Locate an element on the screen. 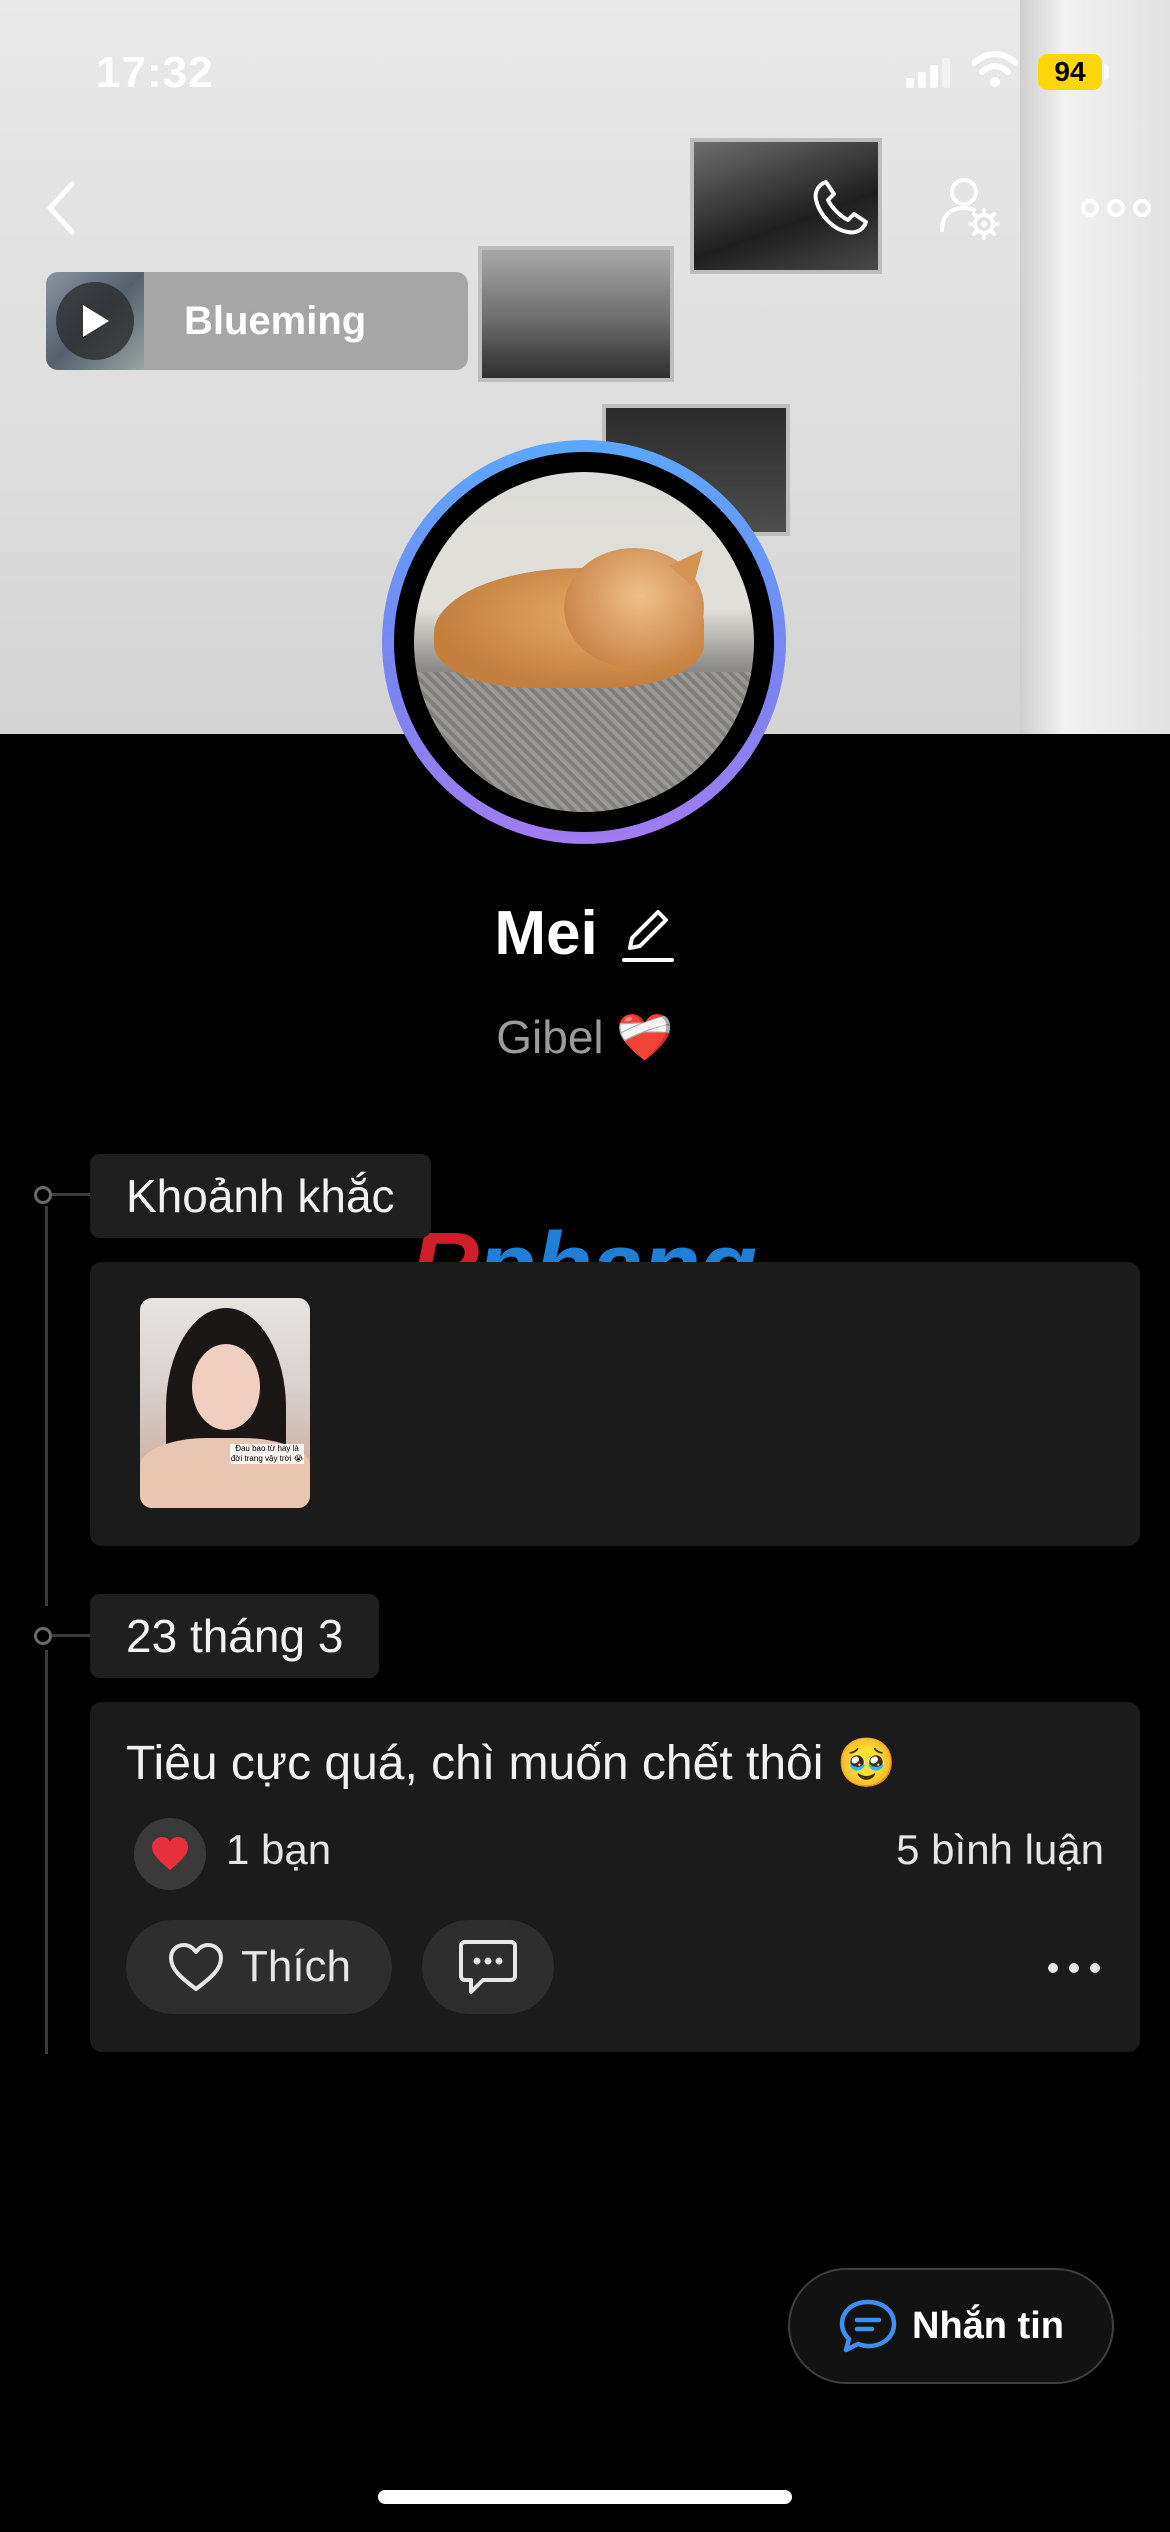 The image size is (1170, 2532). profile-name-row: Mei is located at coordinates (585, 933).